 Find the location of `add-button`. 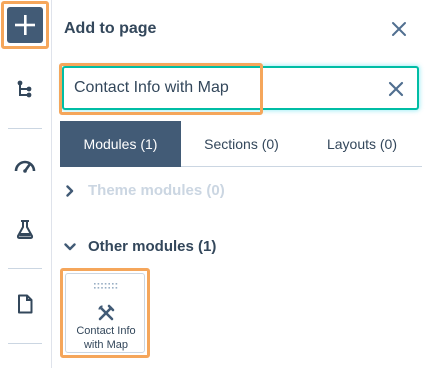

add-button is located at coordinates (25, 25).